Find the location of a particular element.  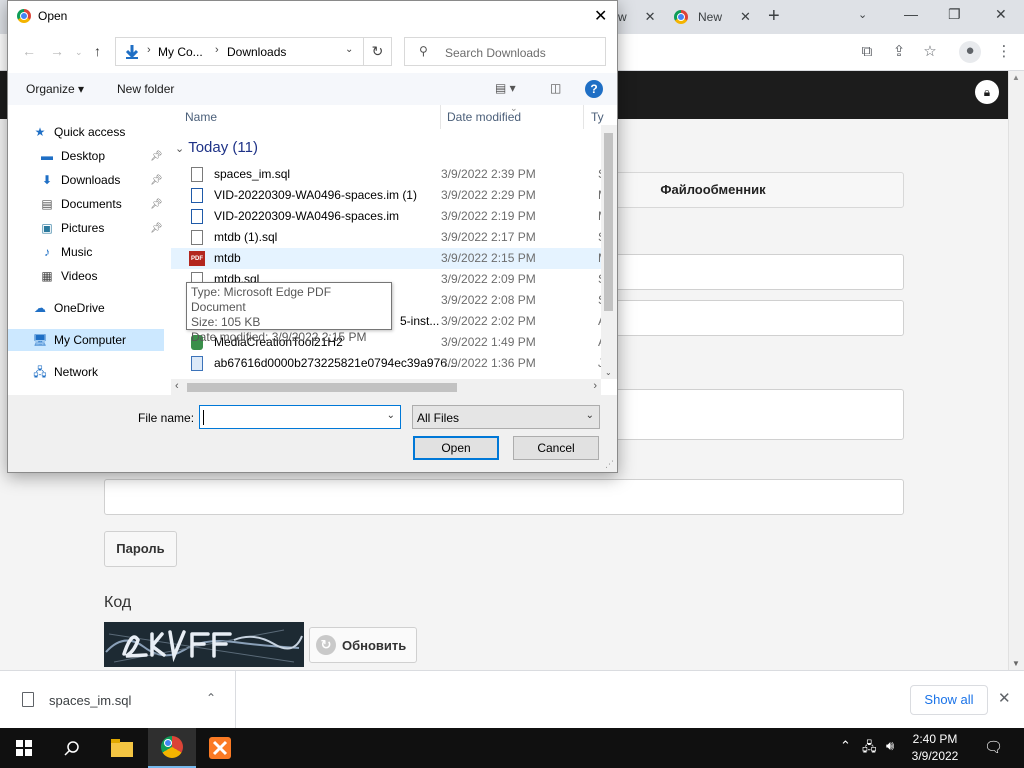

password-input is located at coordinates (504, 497).